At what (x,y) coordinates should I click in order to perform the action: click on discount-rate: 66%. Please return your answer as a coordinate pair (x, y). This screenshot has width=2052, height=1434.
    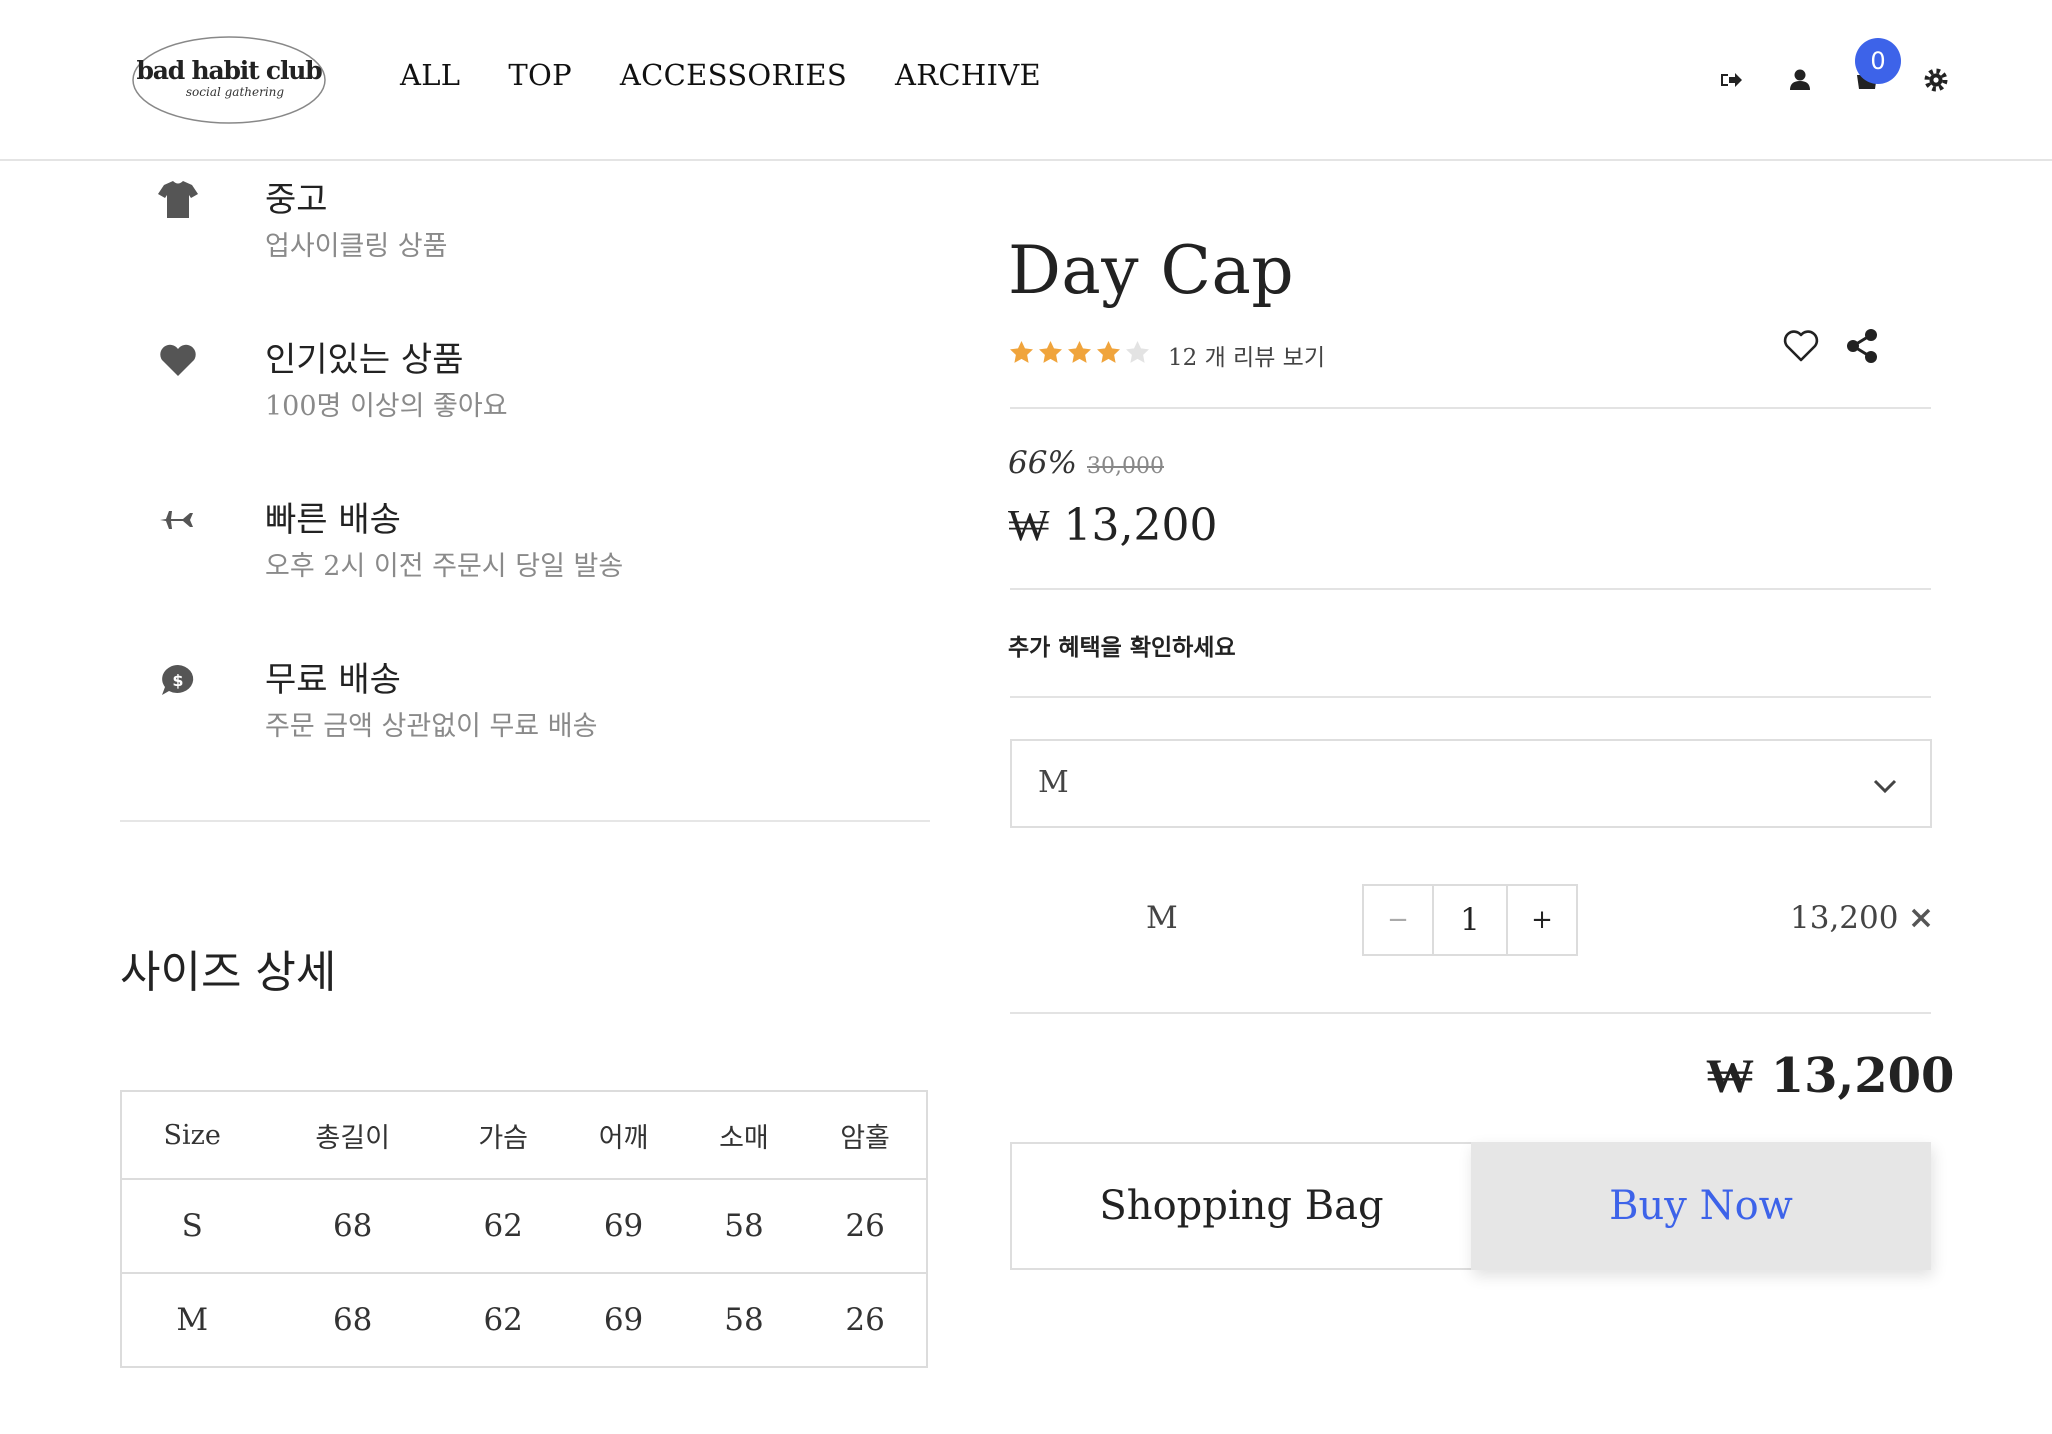
    Looking at the image, I should click on (1042, 463).